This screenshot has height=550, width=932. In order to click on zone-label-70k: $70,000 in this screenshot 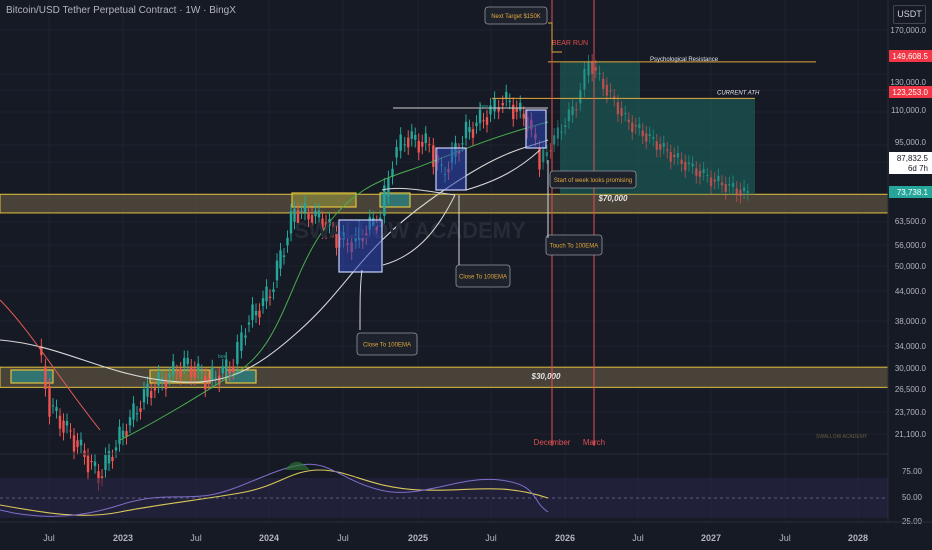, I will do `click(613, 198)`.